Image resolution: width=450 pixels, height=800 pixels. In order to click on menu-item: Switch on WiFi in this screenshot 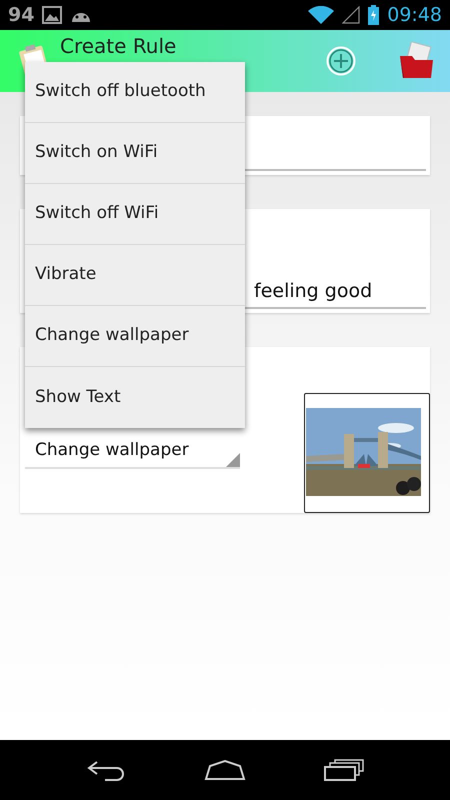, I will do `click(135, 153)`.